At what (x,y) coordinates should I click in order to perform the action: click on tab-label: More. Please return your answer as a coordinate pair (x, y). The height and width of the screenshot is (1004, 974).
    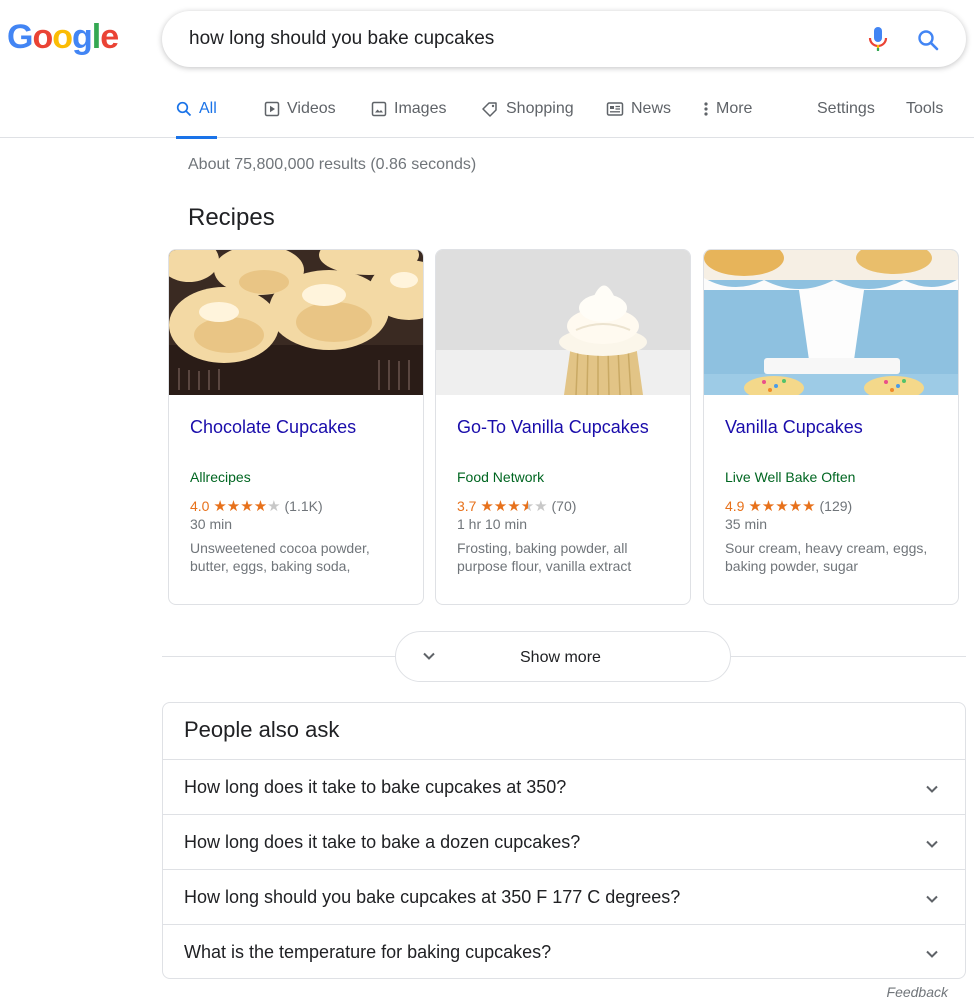
    Looking at the image, I should click on (734, 108).